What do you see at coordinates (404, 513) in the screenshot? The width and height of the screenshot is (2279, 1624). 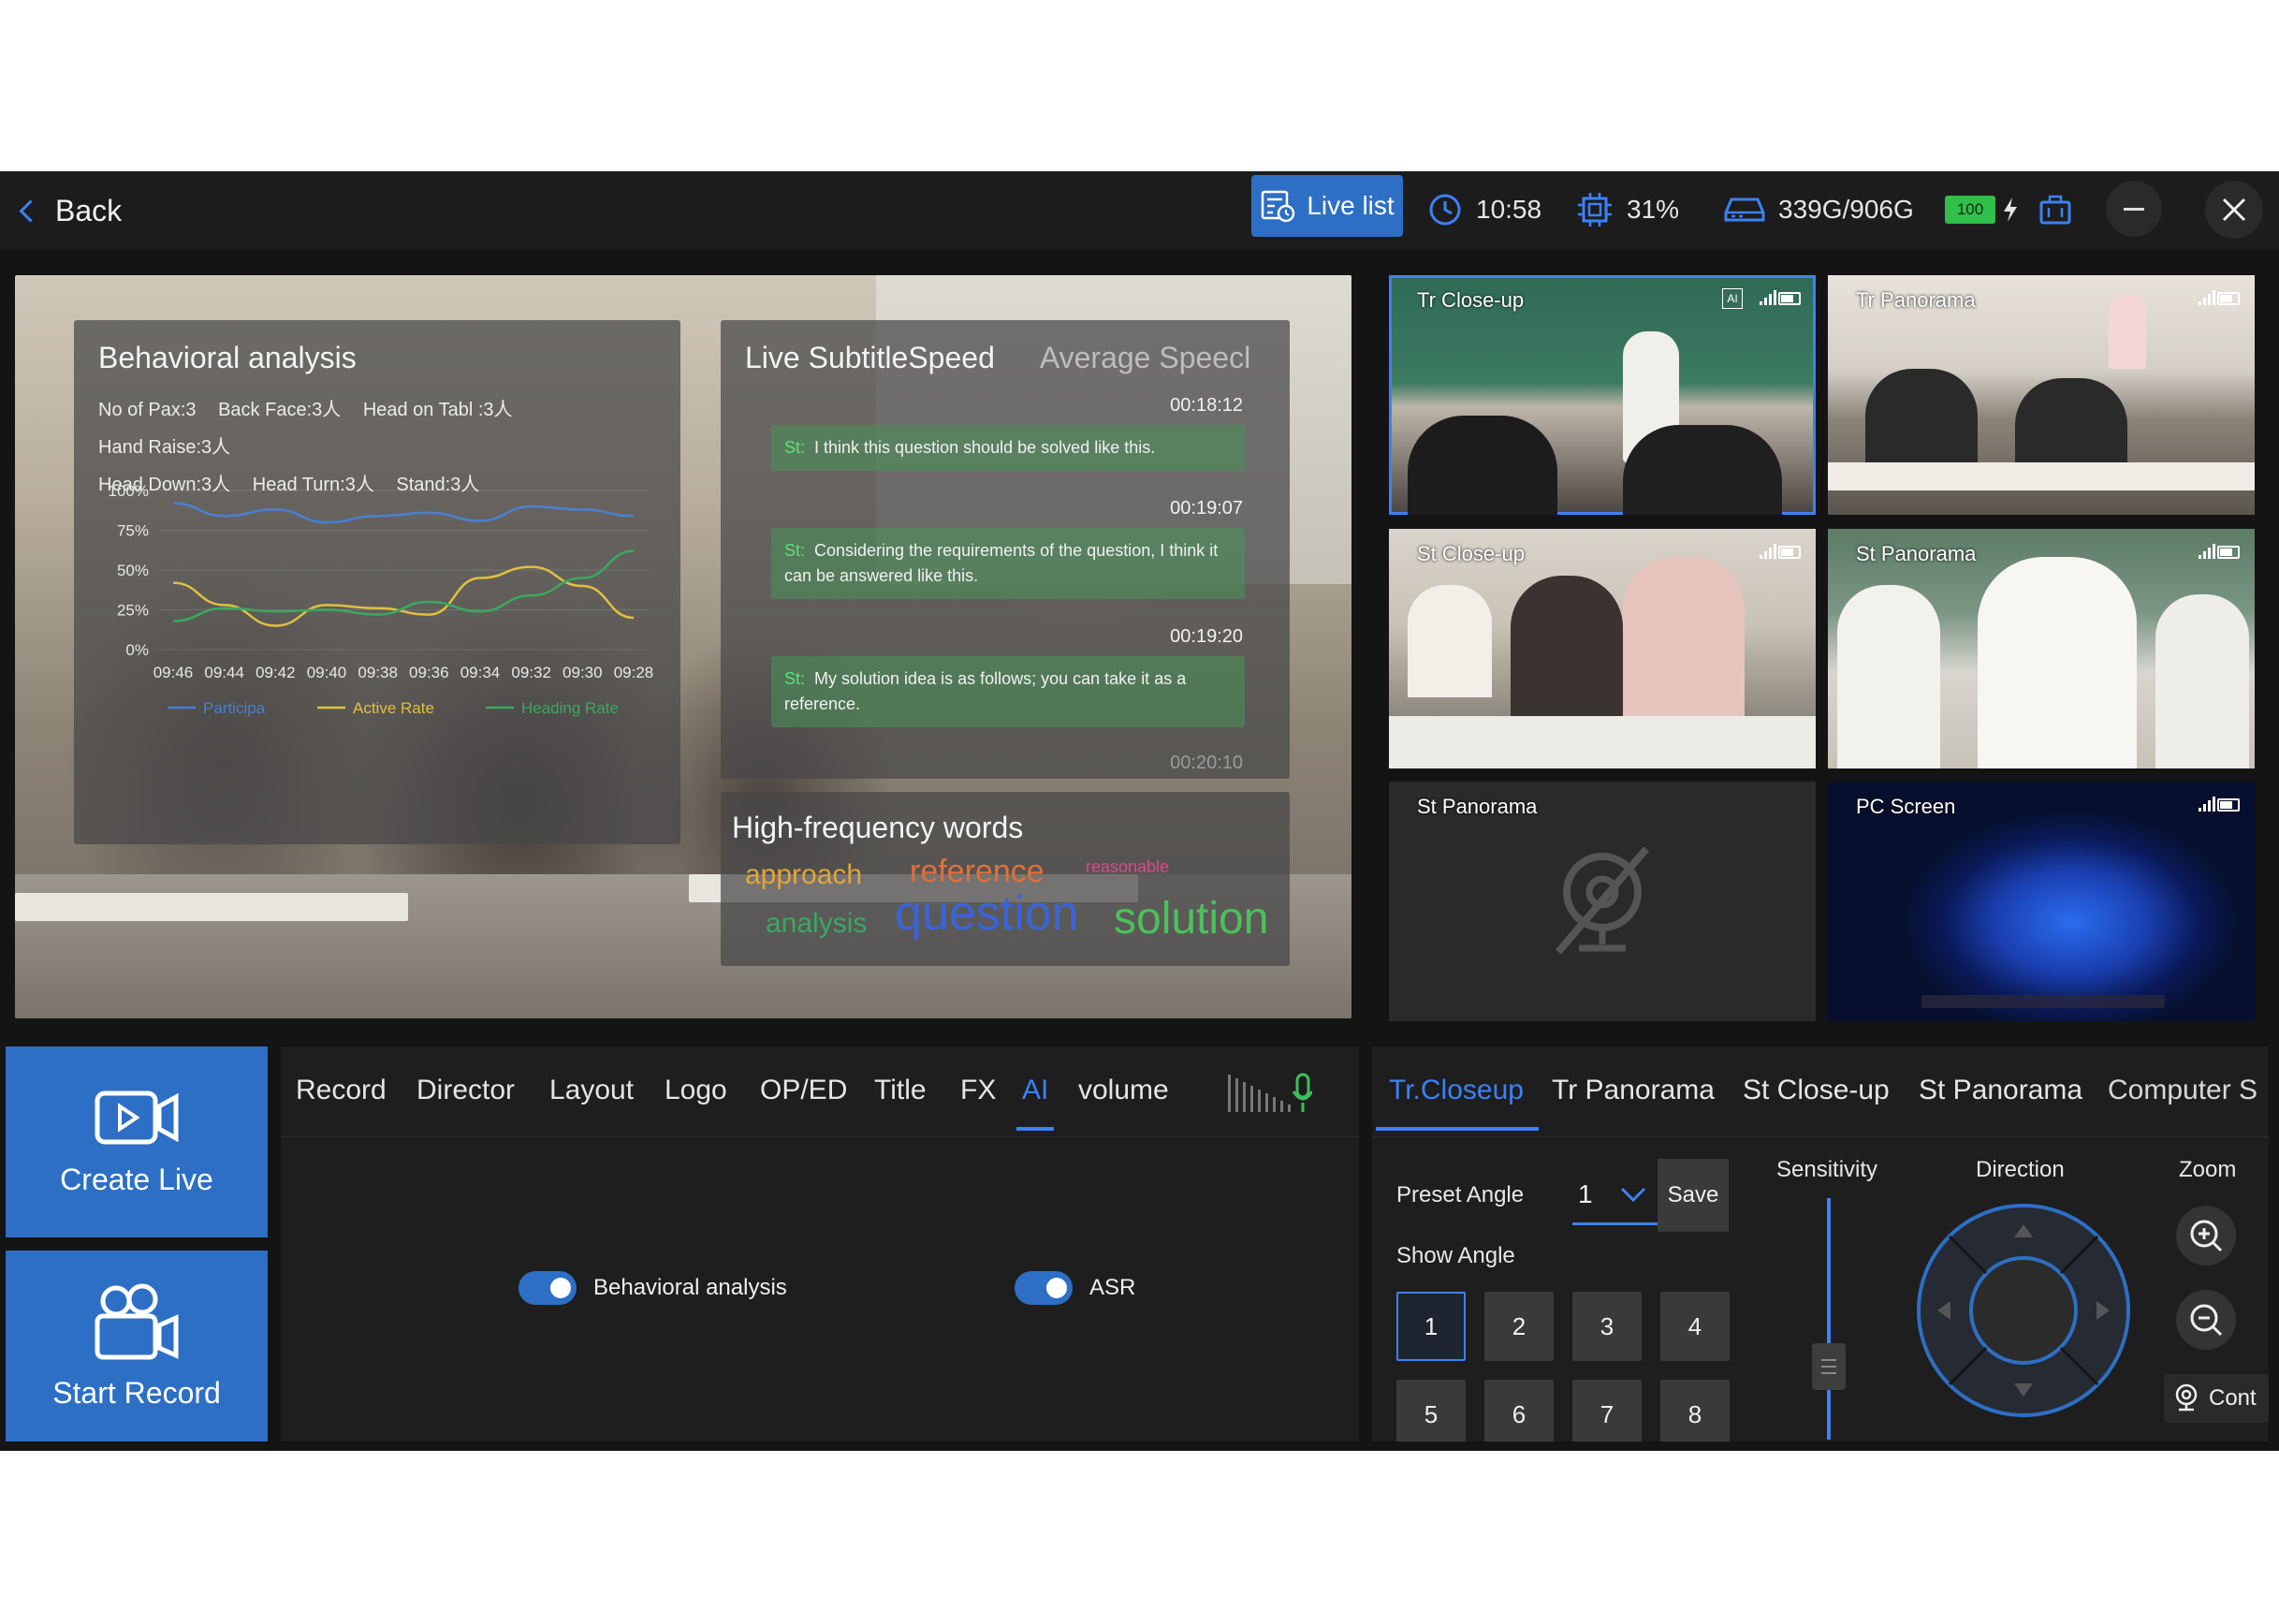 I see `series-line-participa` at bounding box center [404, 513].